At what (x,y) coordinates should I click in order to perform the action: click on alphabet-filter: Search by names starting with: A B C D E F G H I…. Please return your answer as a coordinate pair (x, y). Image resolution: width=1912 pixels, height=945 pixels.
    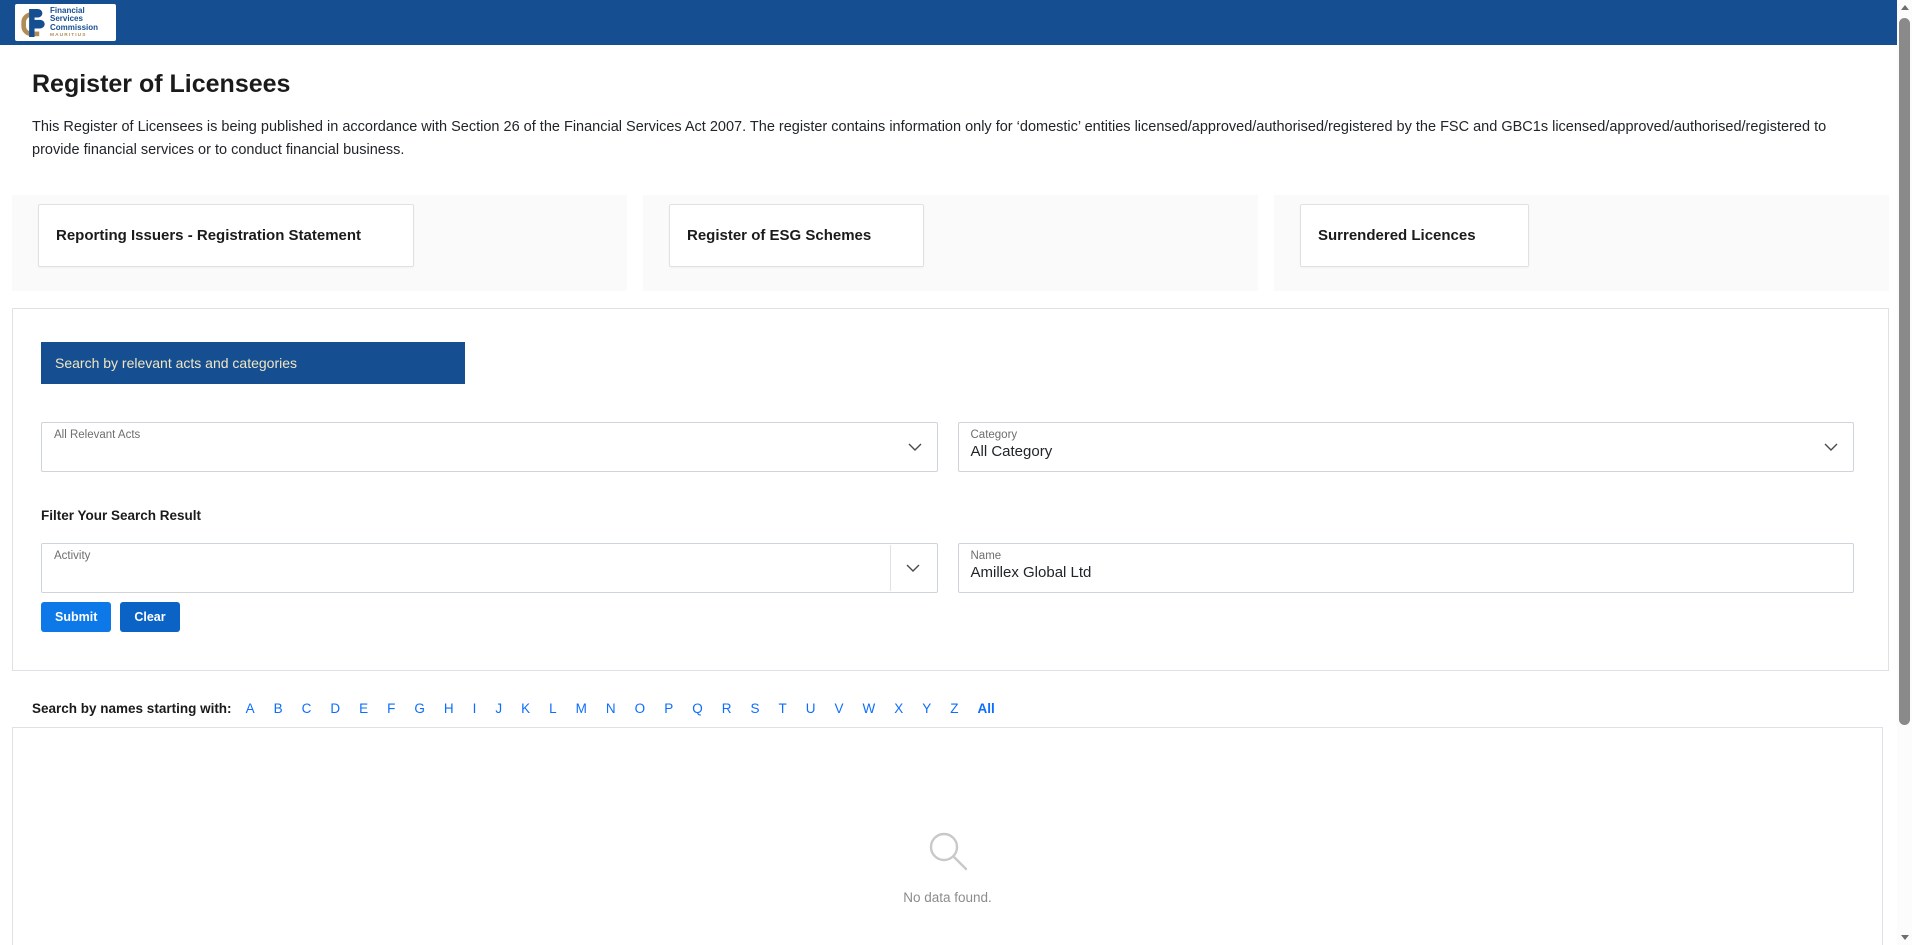
    Looking at the image, I should click on (960, 708).